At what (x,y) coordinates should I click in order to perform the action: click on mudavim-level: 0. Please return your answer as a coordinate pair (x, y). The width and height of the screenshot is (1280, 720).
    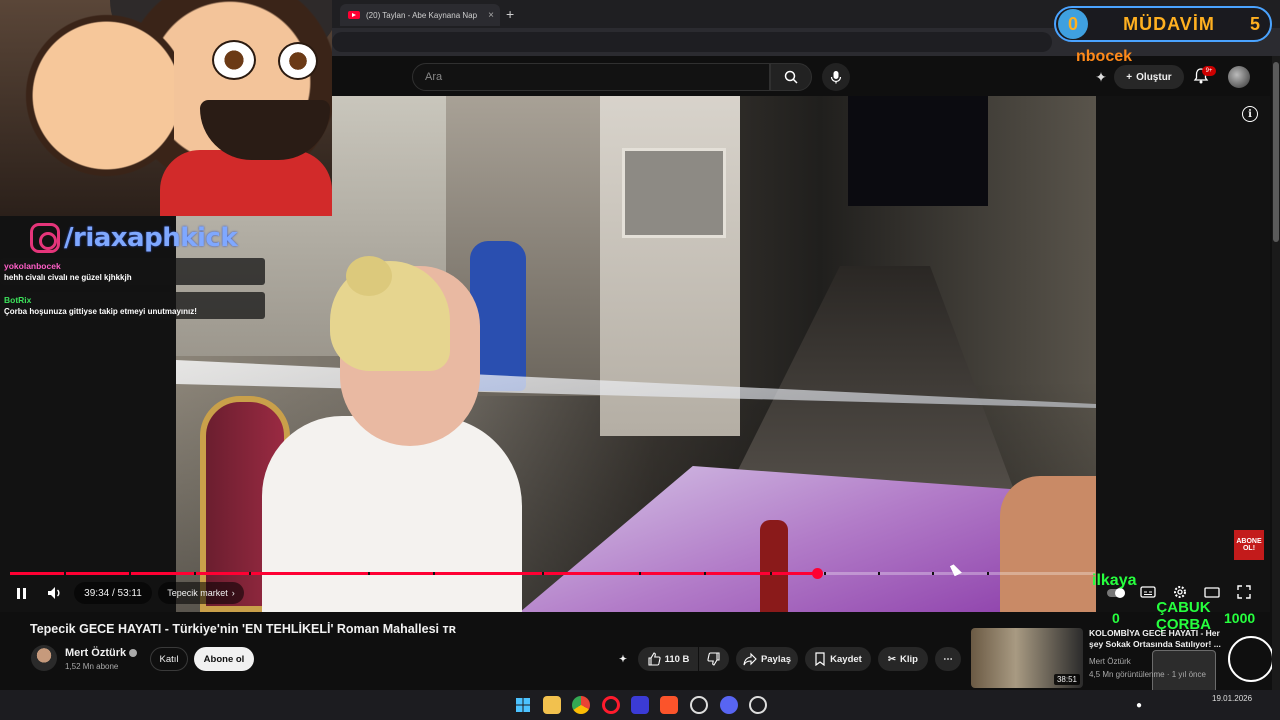
    Looking at the image, I should click on (1073, 24).